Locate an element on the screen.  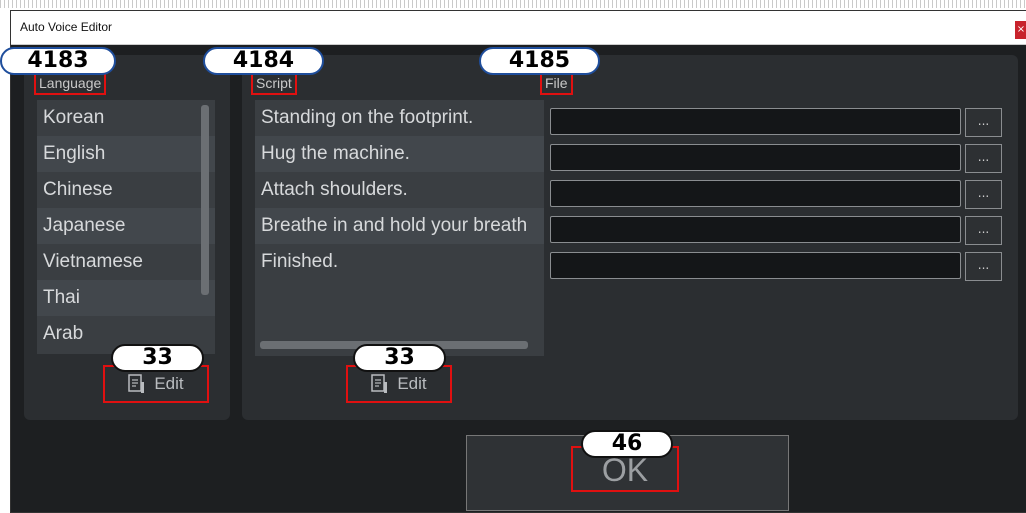
annotation-badge-edit-left: 33 is located at coordinates (157, 358).